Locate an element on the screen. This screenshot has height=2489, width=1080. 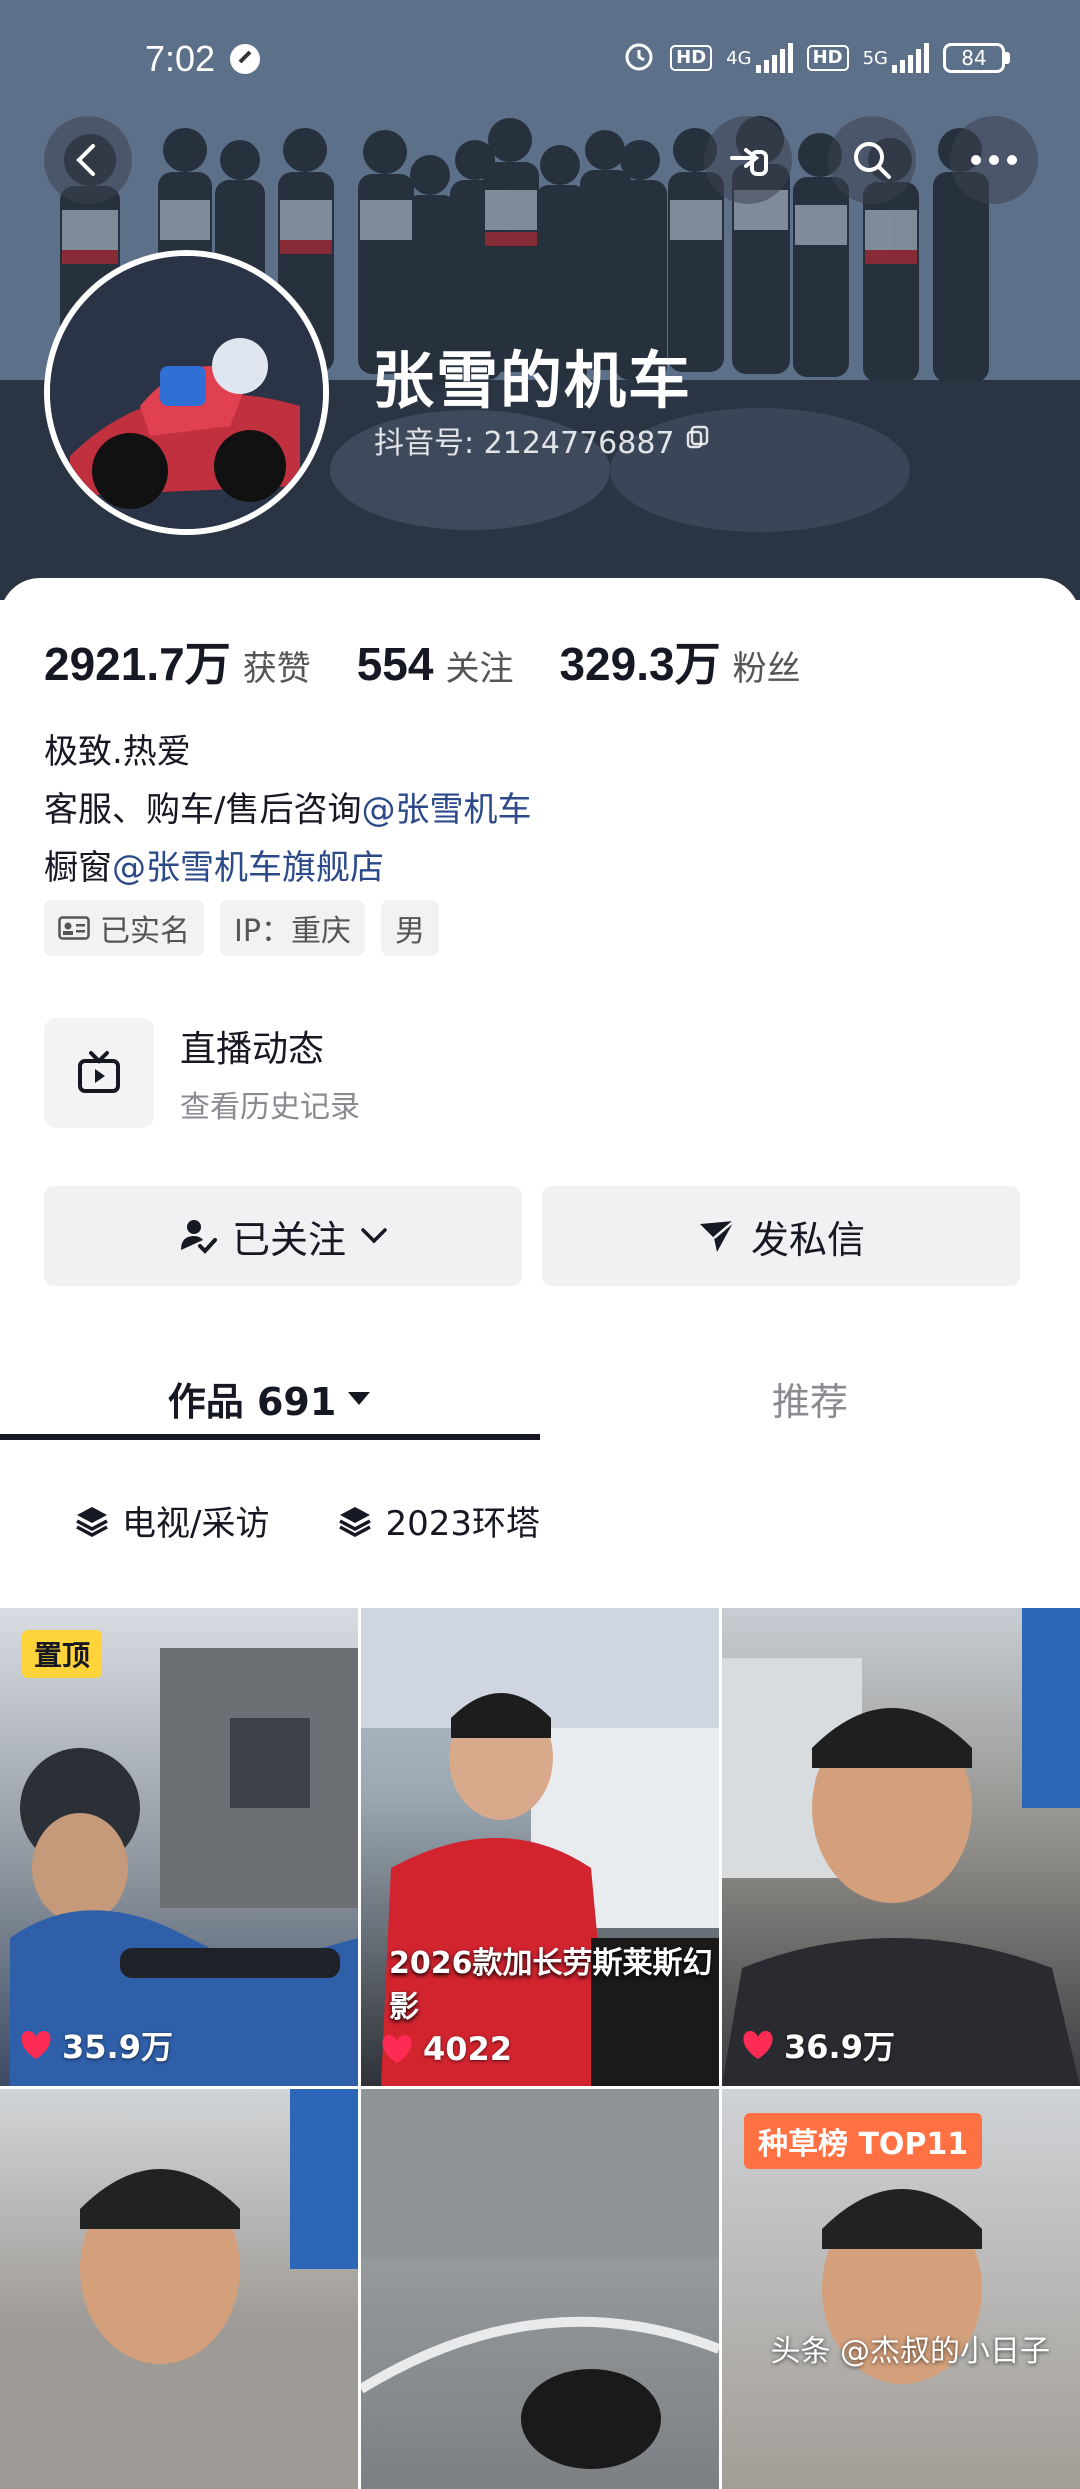
bio-mention-service: @张雪机车 is located at coordinates (446, 810).